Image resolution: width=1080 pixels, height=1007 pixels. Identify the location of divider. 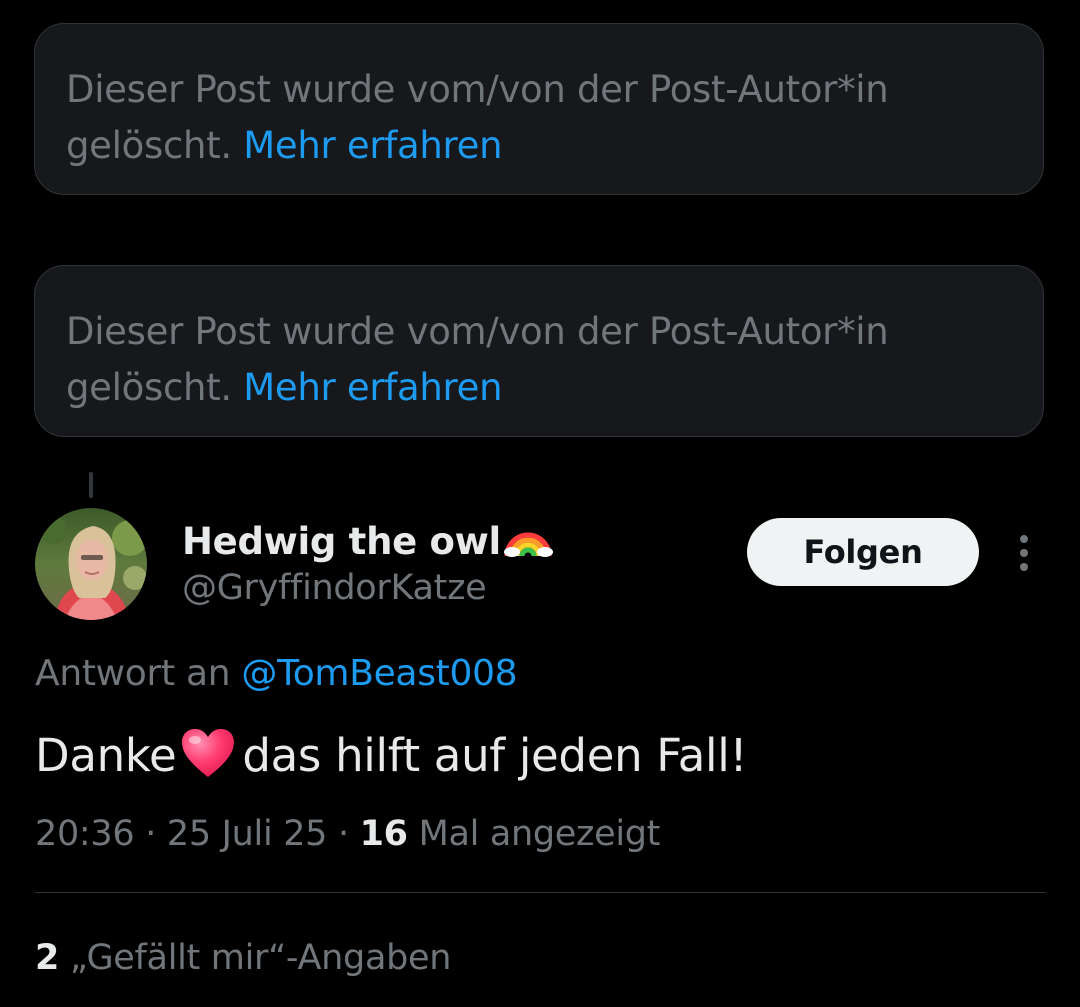
(540, 892).